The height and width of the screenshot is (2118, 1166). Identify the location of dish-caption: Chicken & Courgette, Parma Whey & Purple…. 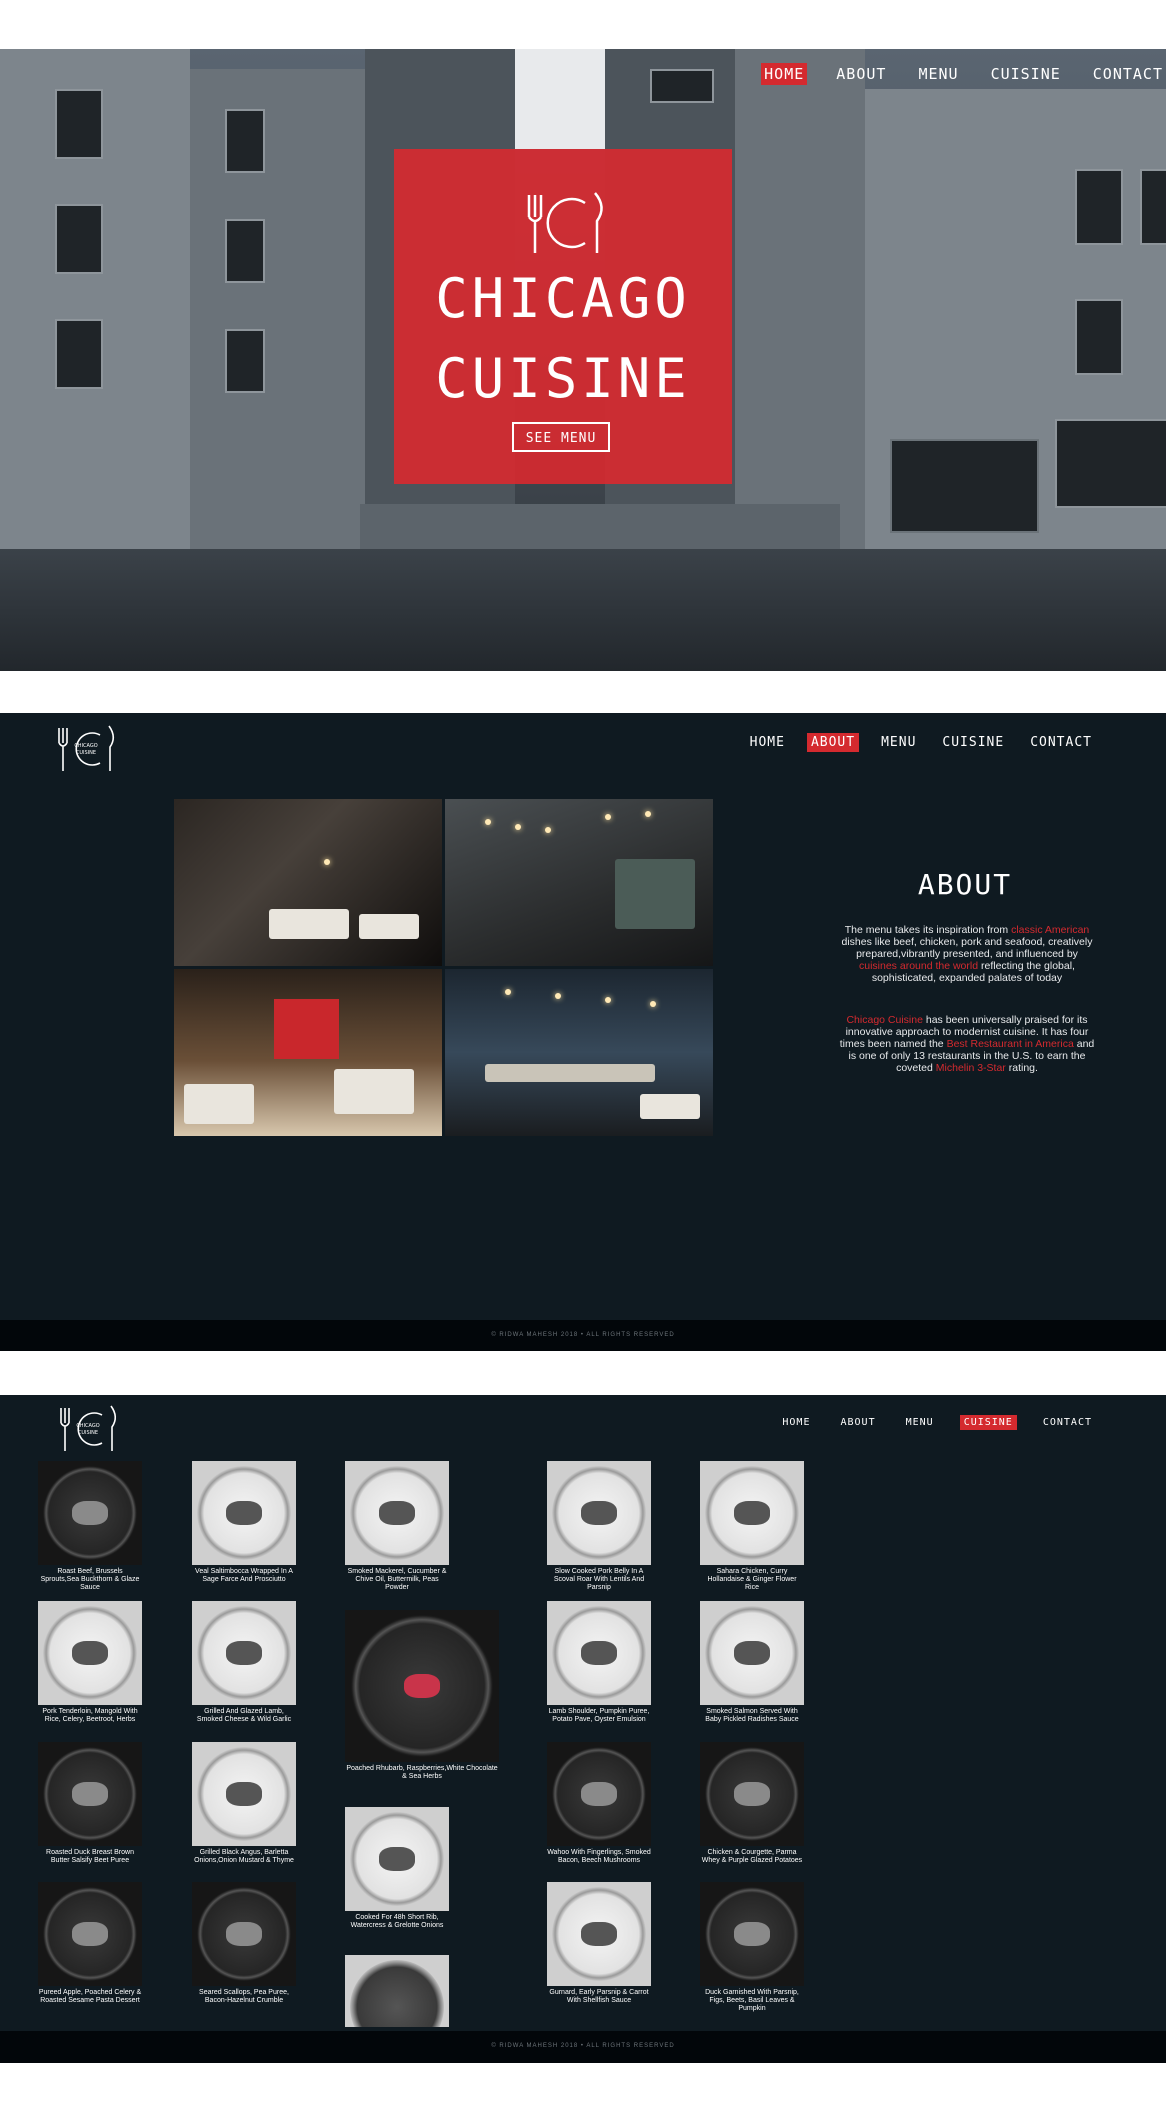
(752, 1856).